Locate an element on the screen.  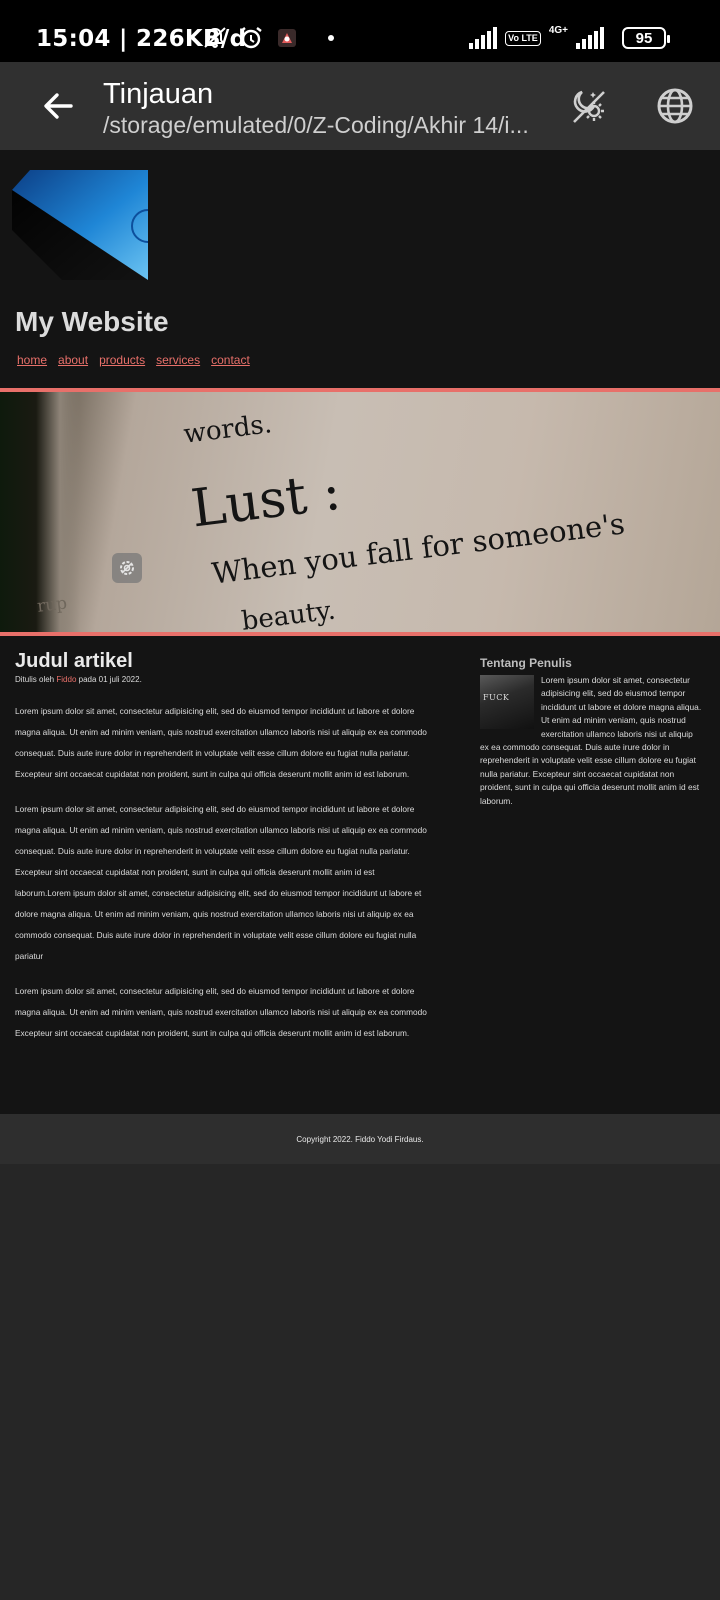
battery-level: 95 is located at coordinates (644, 38).